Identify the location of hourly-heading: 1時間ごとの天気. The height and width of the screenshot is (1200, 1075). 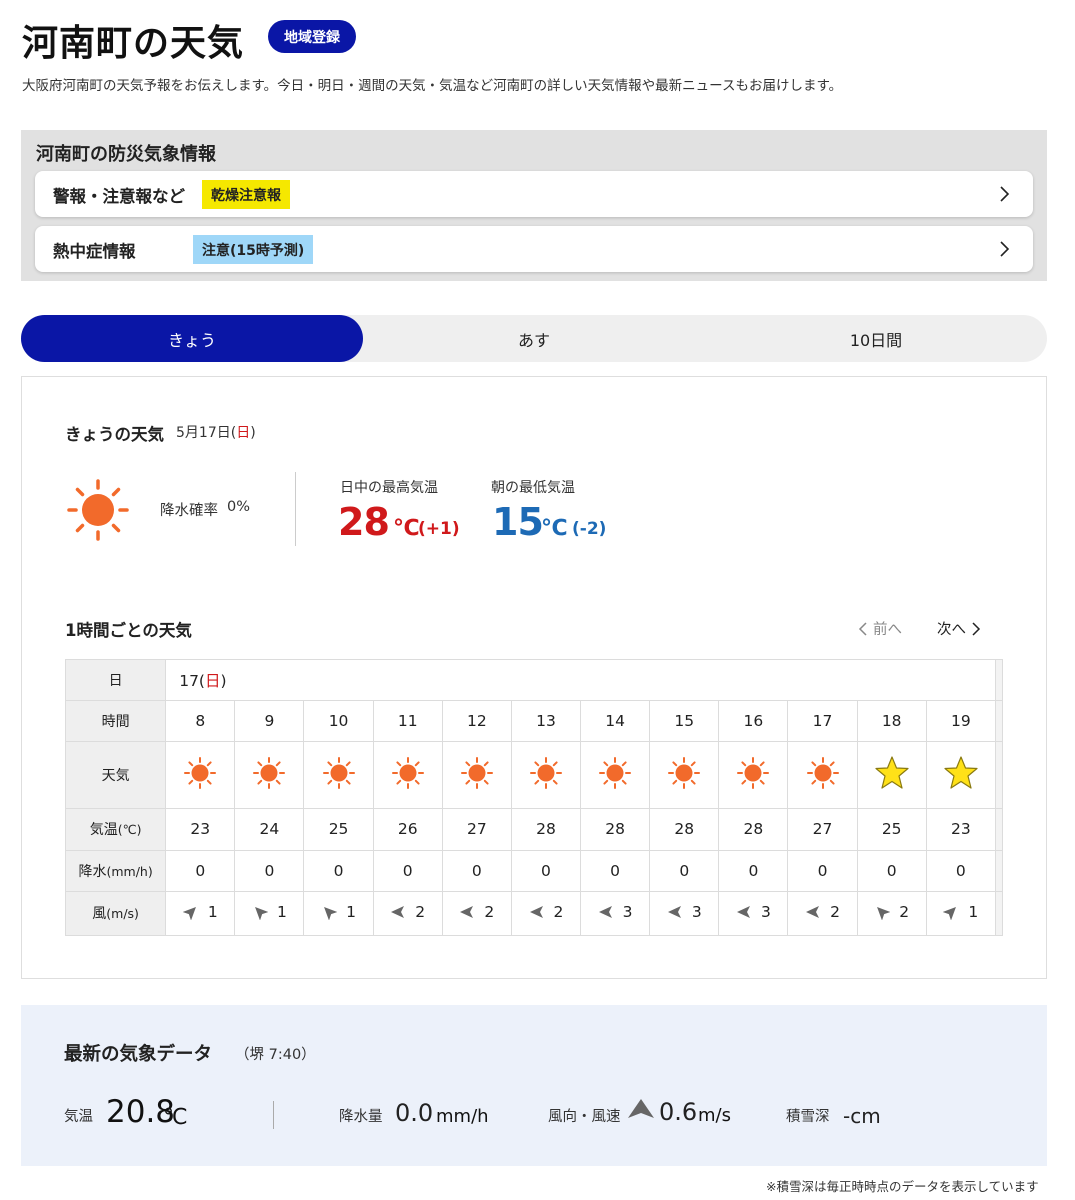
(128, 630).